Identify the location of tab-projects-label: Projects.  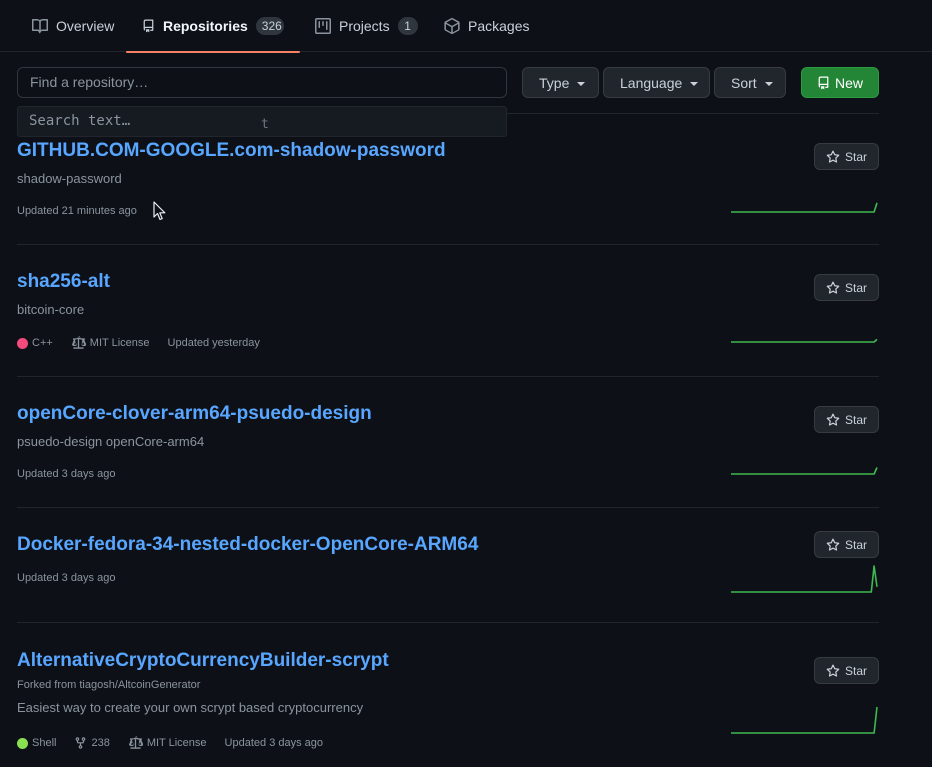
(364, 26).